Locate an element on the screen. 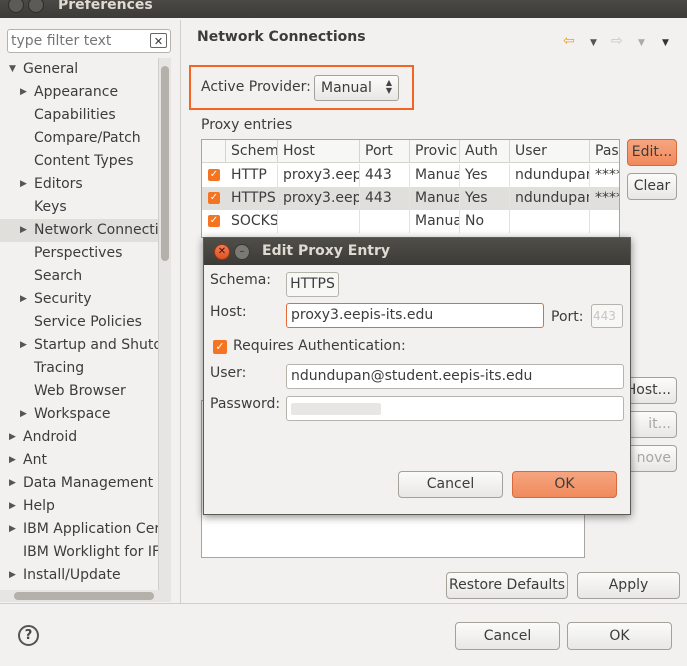 This screenshot has height=666, width=687. dialog-title-bar: ✕ – Edit Proxy Entry is located at coordinates (417, 251).